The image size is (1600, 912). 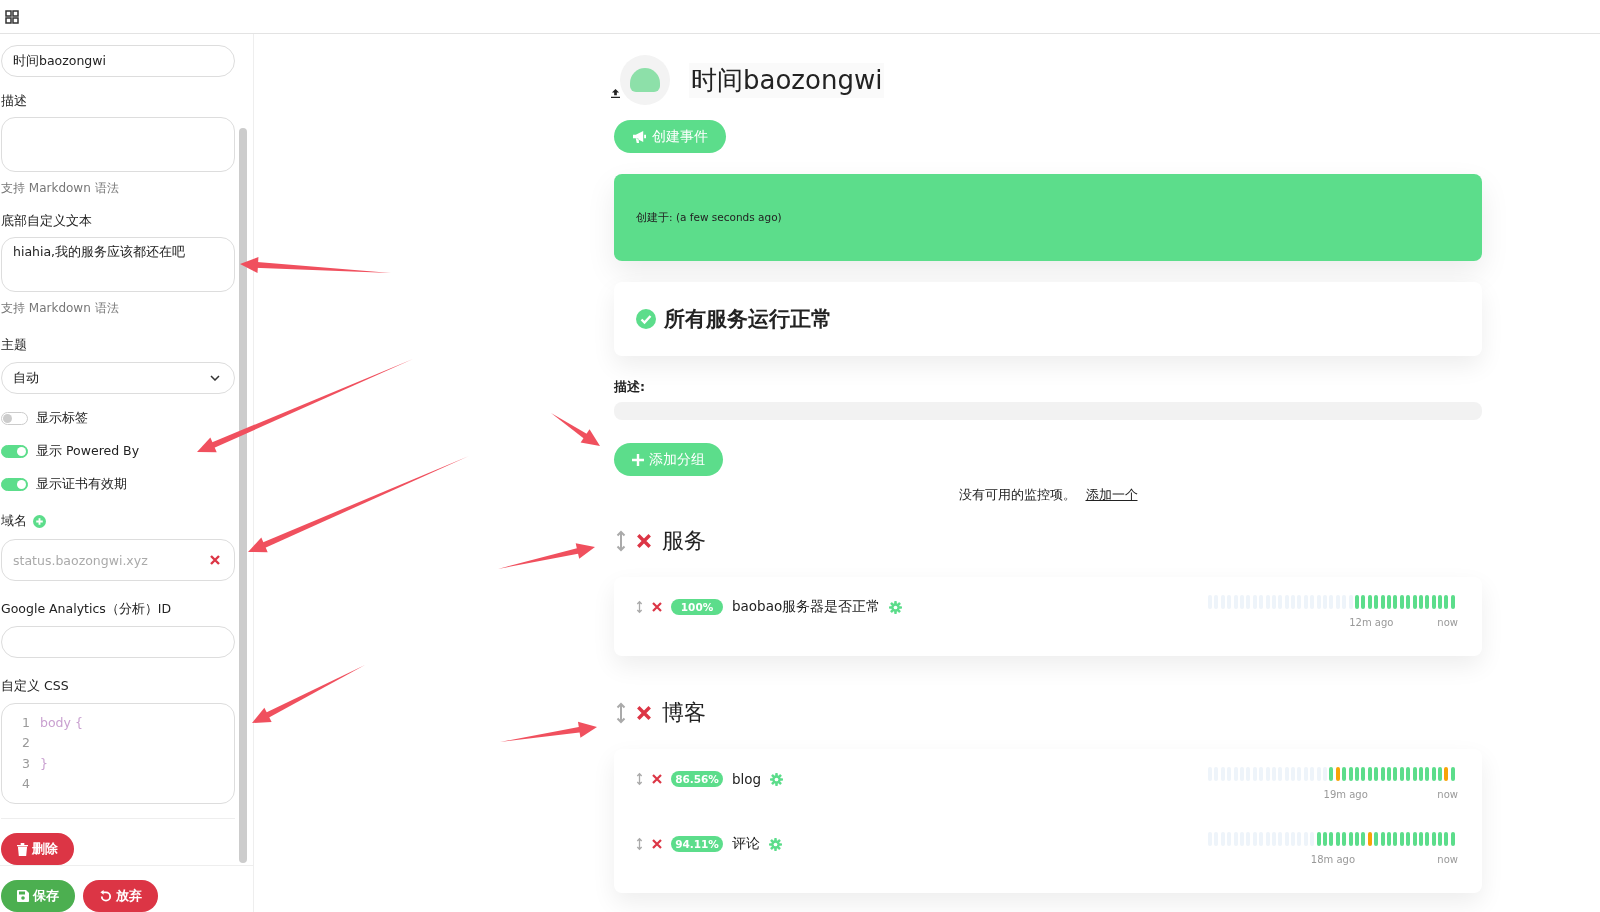 I want to click on delete-button: 删除, so click(x=37, y=849).